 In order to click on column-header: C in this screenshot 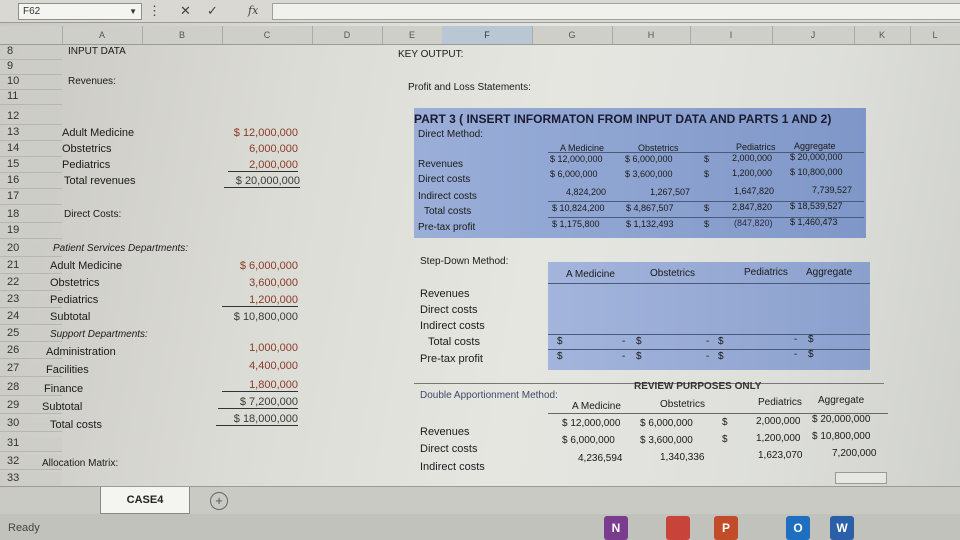, I will do `click(267, 35)`.